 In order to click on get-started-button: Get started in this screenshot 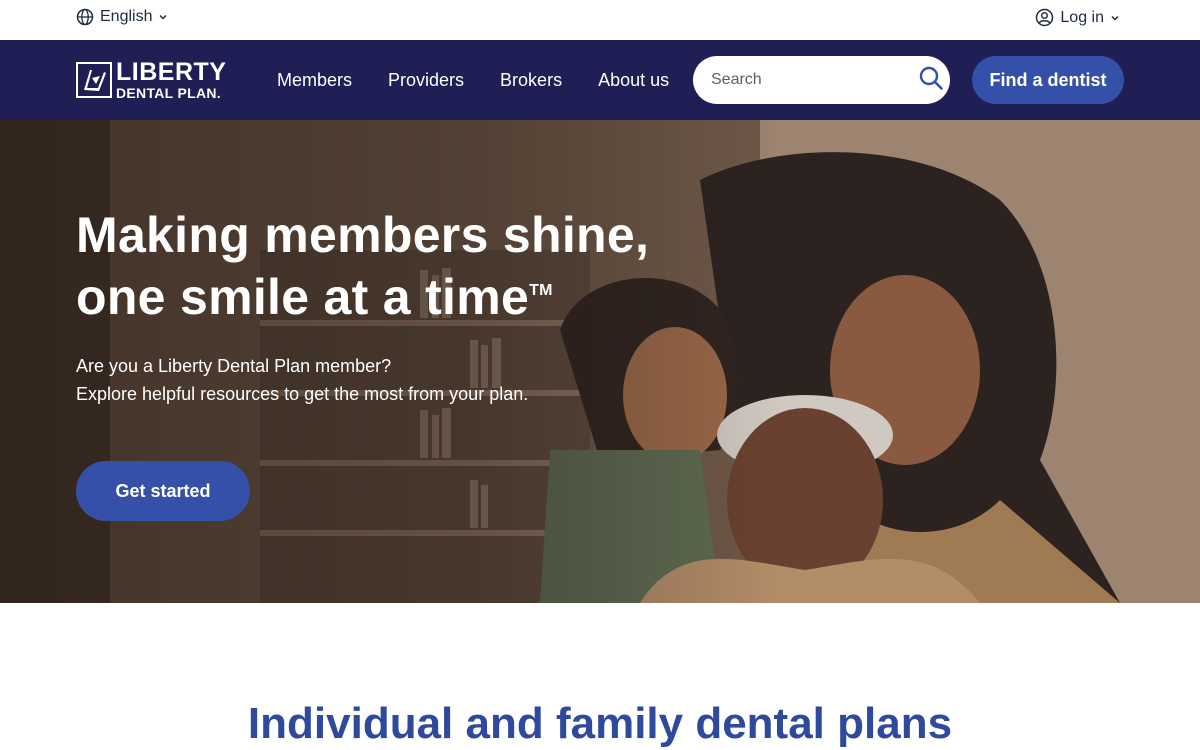, I will do `click(163, 491)`.